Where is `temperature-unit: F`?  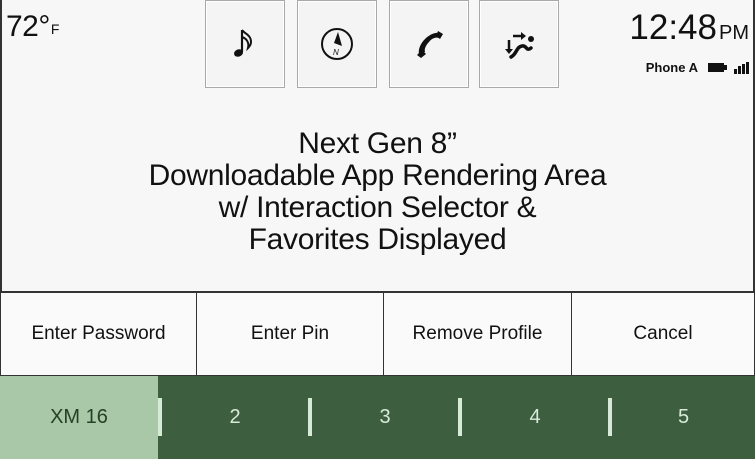
temperature-unit: F is located at coordinates (55, 29).